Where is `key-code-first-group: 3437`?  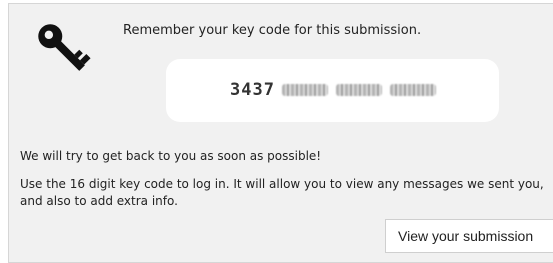 key-code-first-group: 3437 is located at coordinates (252, 90).